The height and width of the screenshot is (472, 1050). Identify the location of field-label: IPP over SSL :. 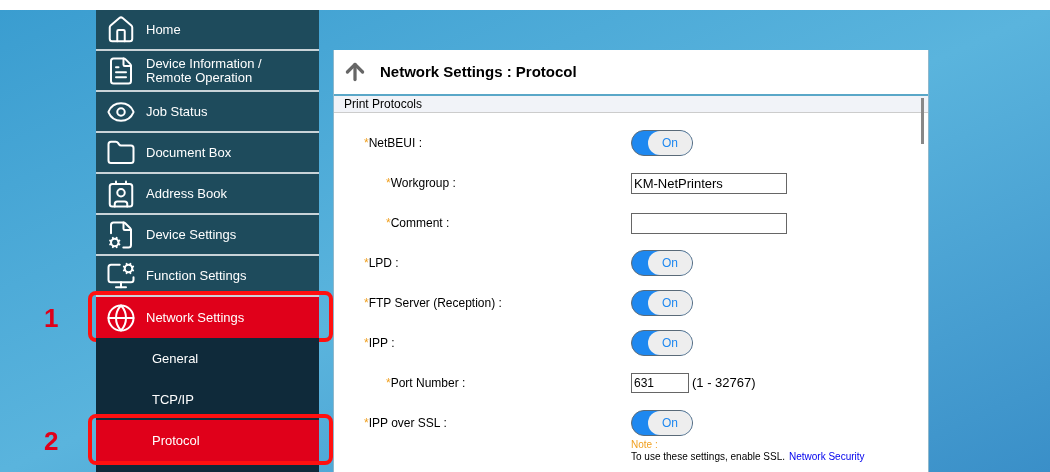
(407, 423).